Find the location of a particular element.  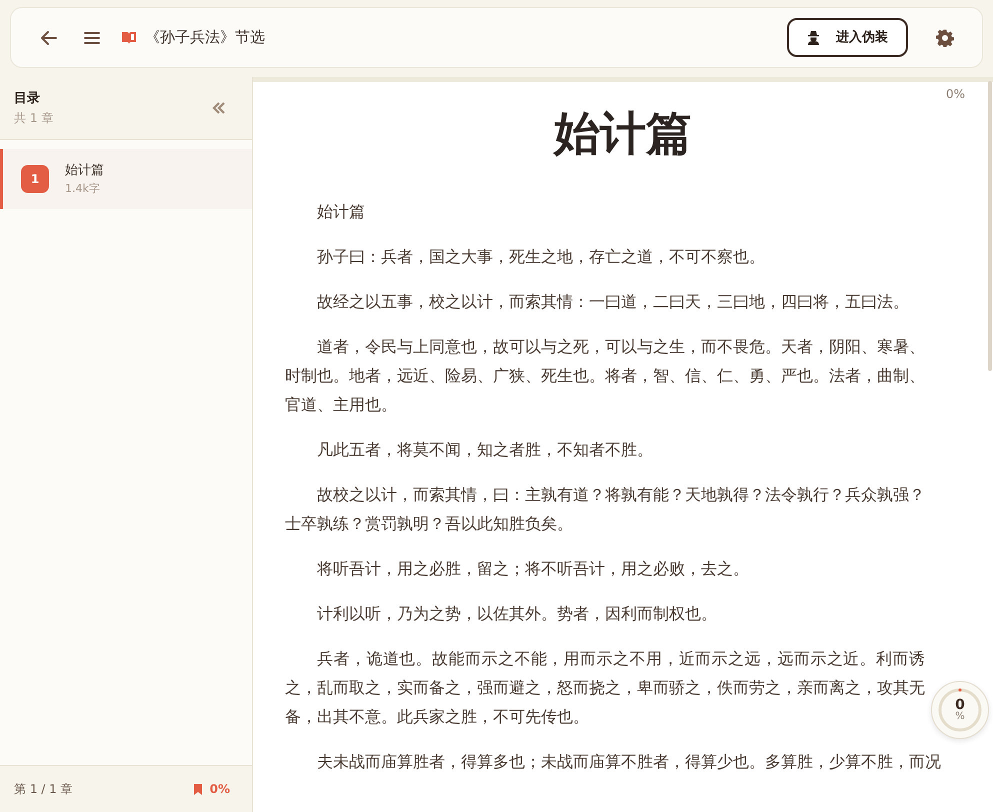

paragraph: 道者，令民与上同意也，故可以与之死，可以与之生，而不畏危。天者，阴阳、寒暑、时制也。地者，远近、险易、广狭、死生也。将者，智、信、仁、勇、严也。法者，曲制、官道、主用也。 is located at coordinates (605, 376).